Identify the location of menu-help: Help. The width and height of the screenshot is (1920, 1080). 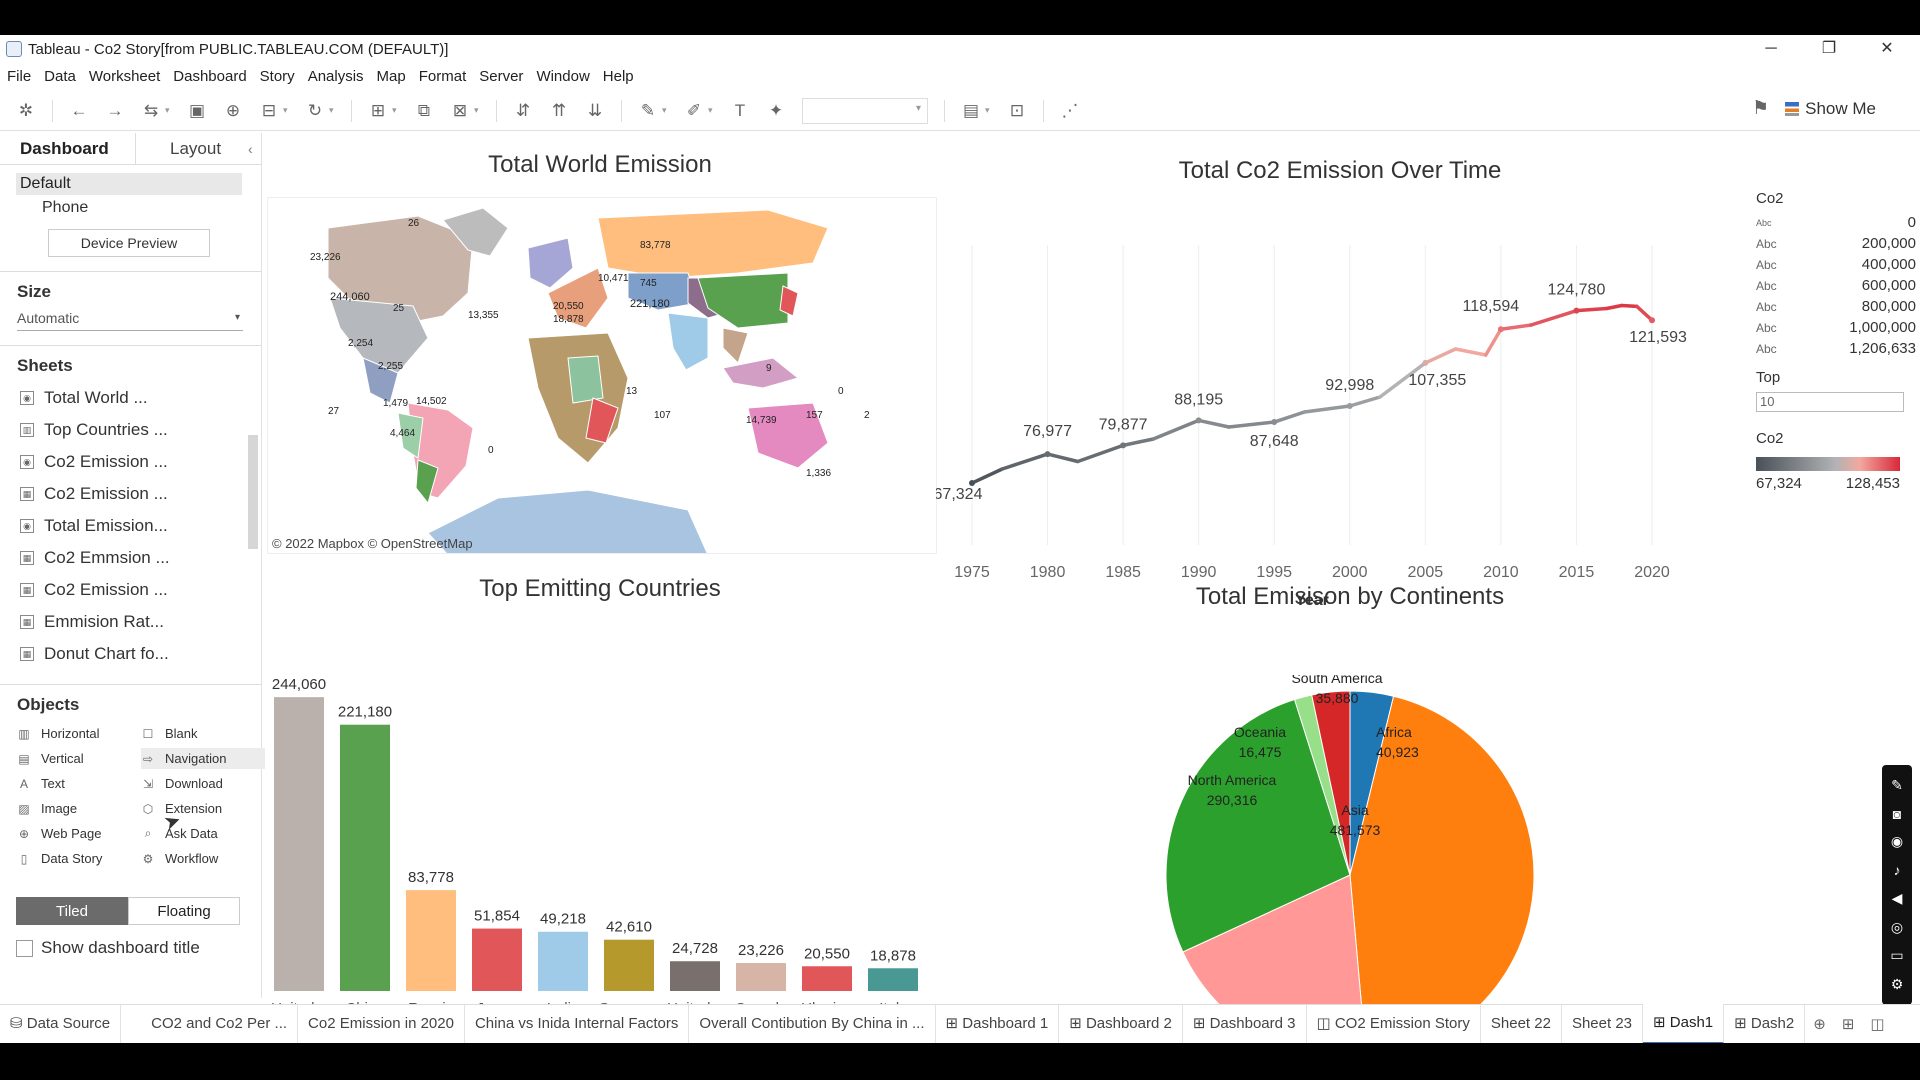
(618, 77).